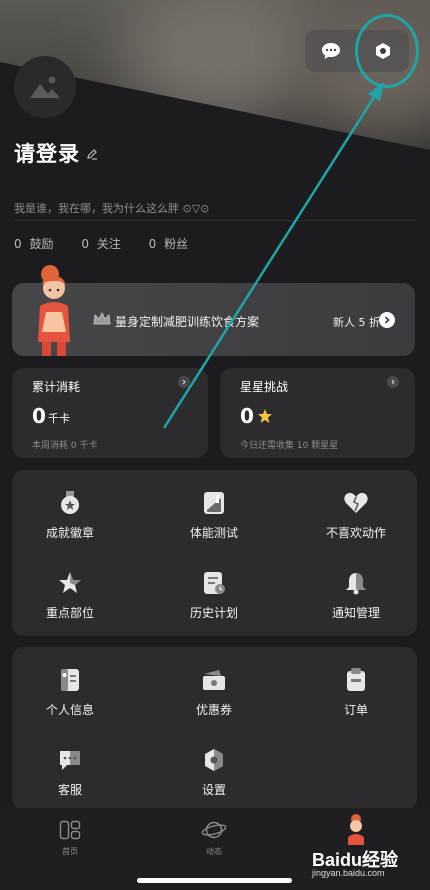 The width and height of the screenshot is (430, 890). What do you see at coordinates (70, 851) in the screenshot?
I see `nav-label: 首页` at bounding box center [70, 851].